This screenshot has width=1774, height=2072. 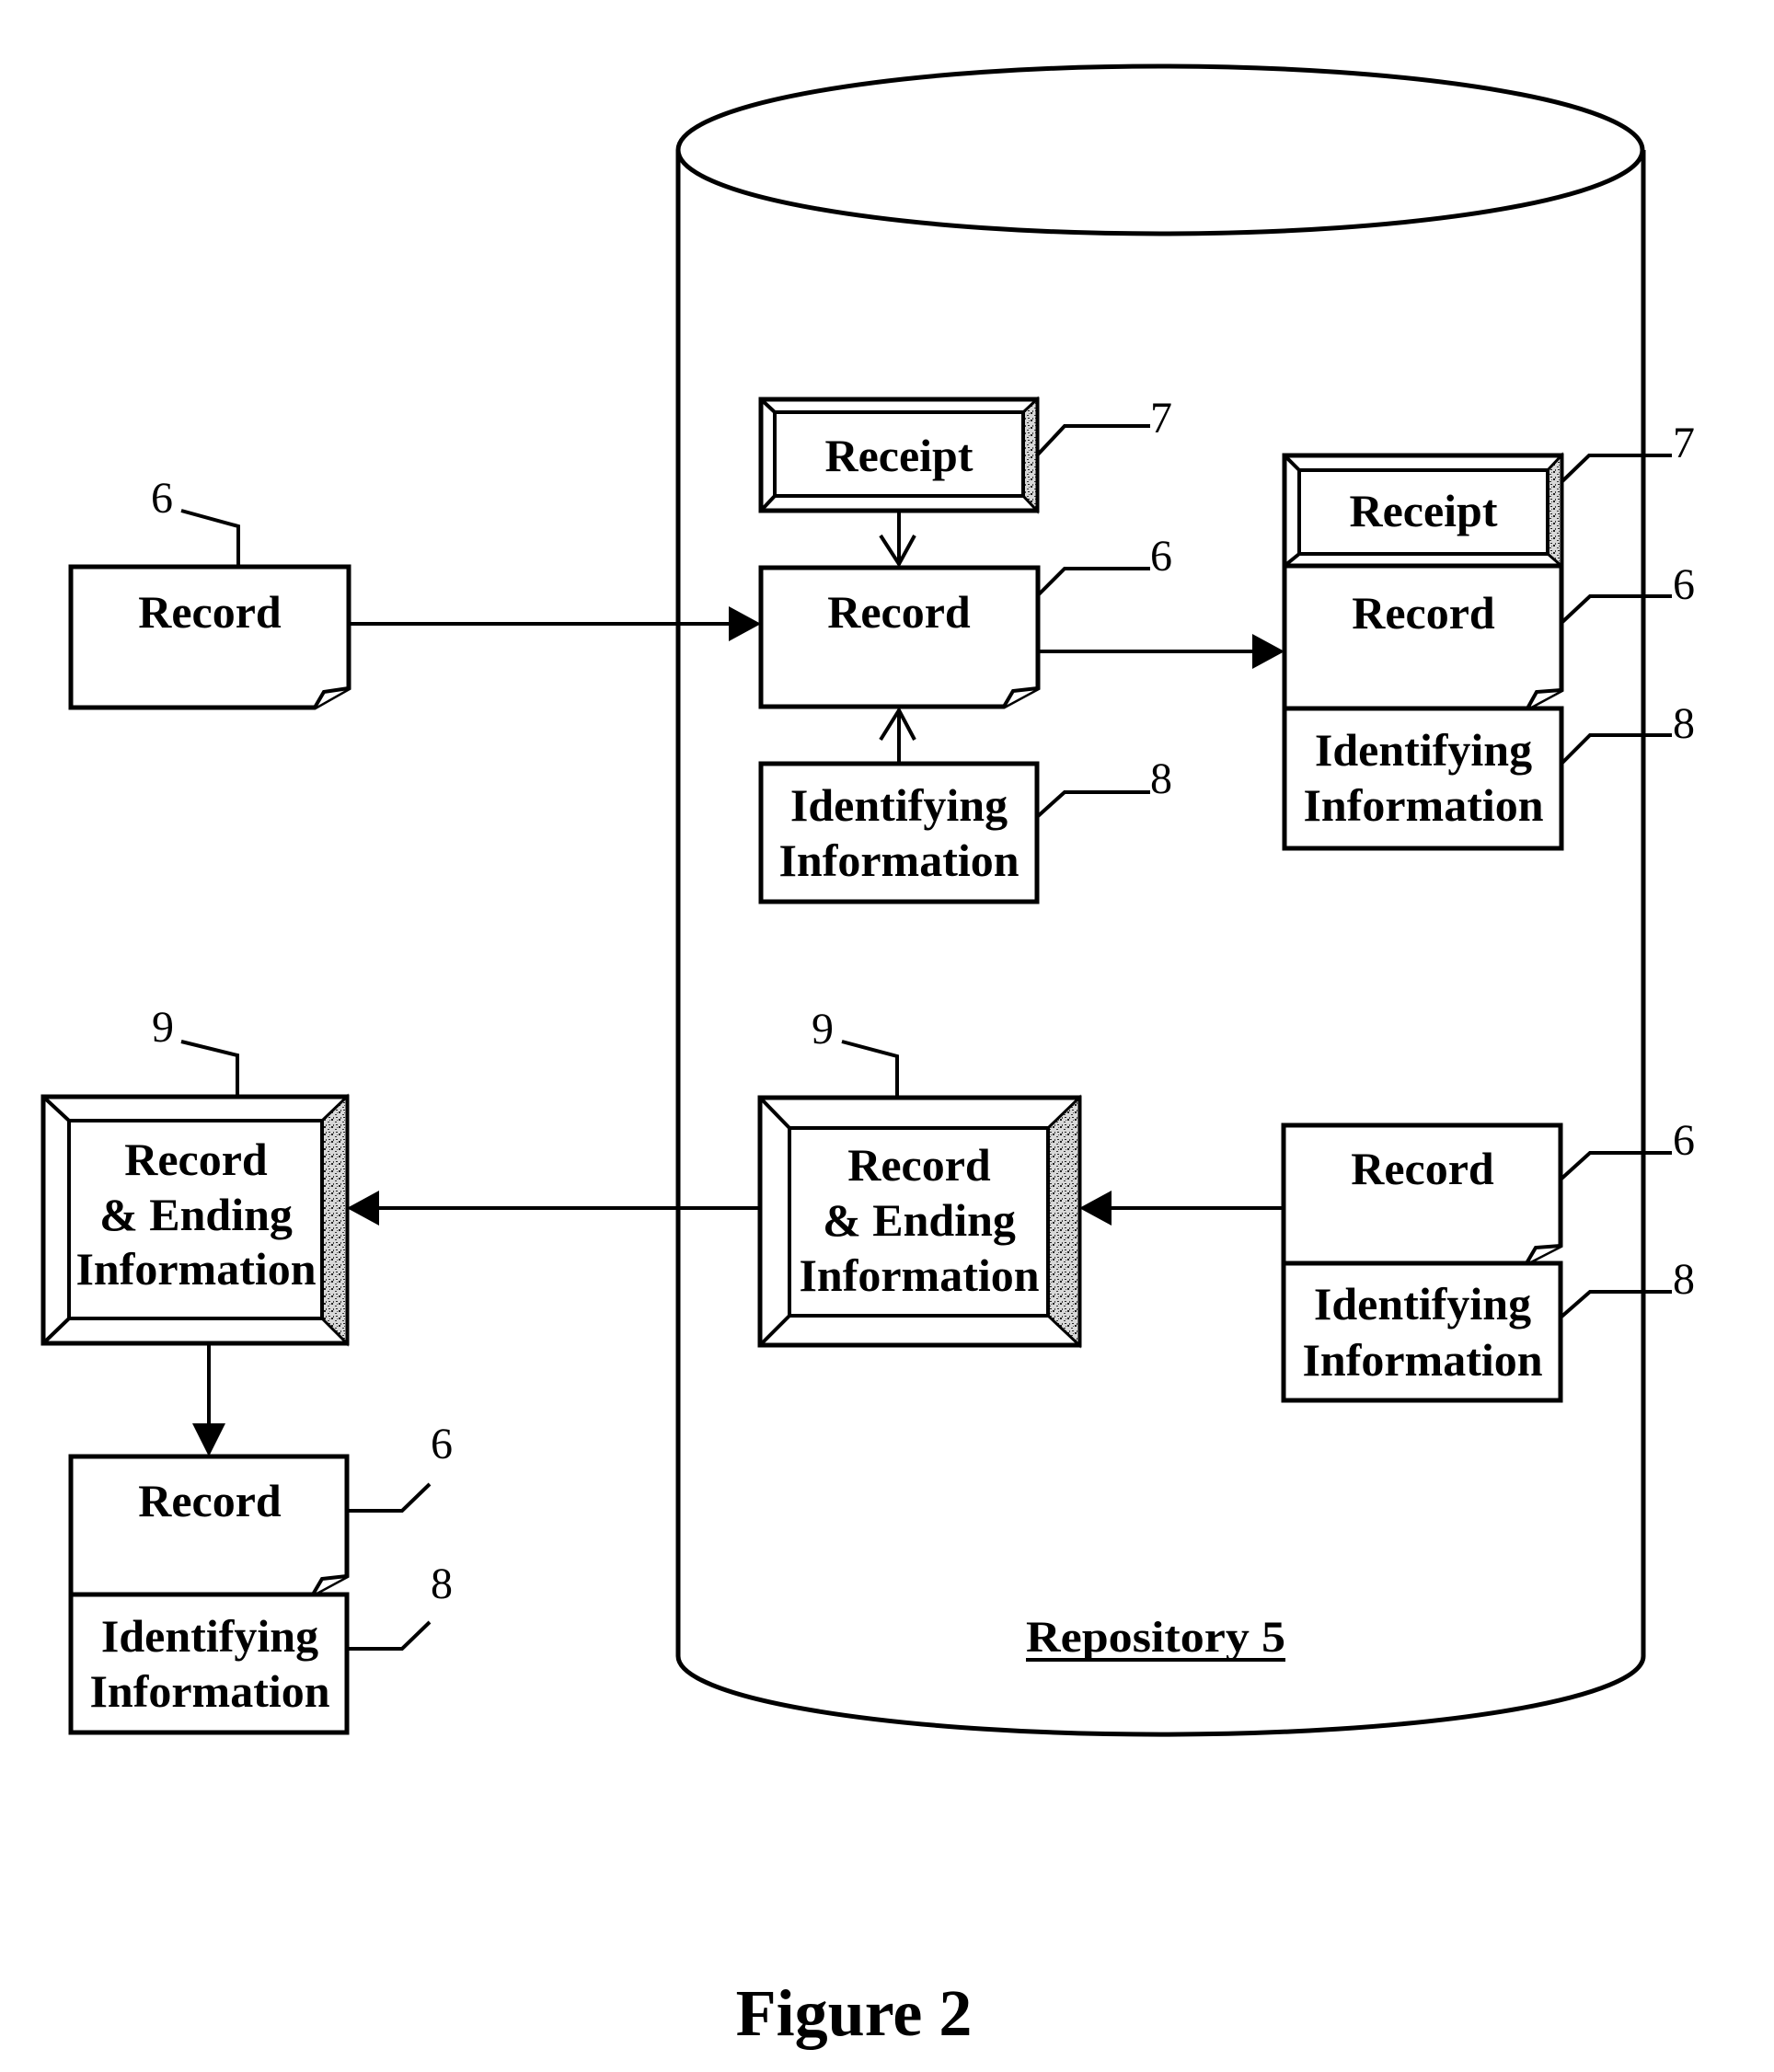 I want to click on stack-receipt-label: Receipt, so click(x=1423, y=510).